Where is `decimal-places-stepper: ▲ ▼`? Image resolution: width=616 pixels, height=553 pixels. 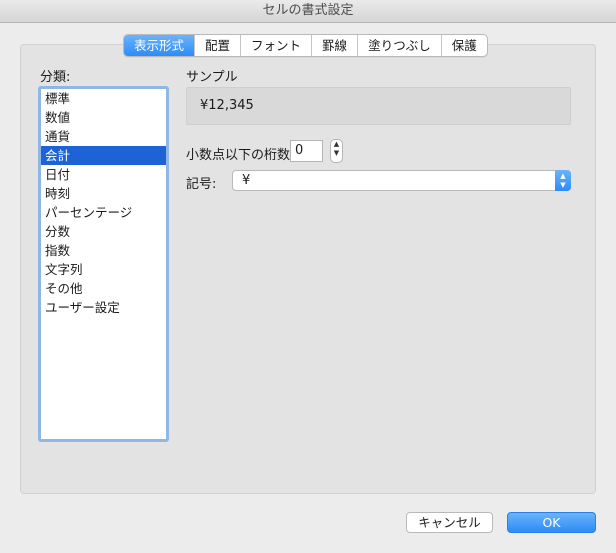
decimal-places-stepper: ▲ ▼ is located at coordinates (336, 151).